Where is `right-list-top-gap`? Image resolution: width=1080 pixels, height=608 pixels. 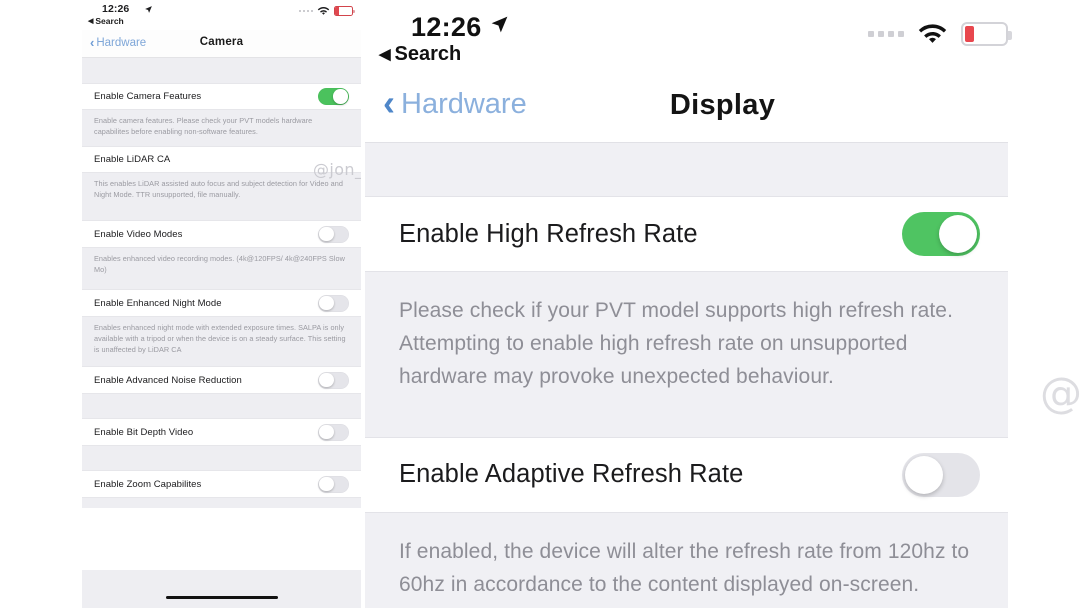 right-list-top-gap is located at coordinates (686, 169).